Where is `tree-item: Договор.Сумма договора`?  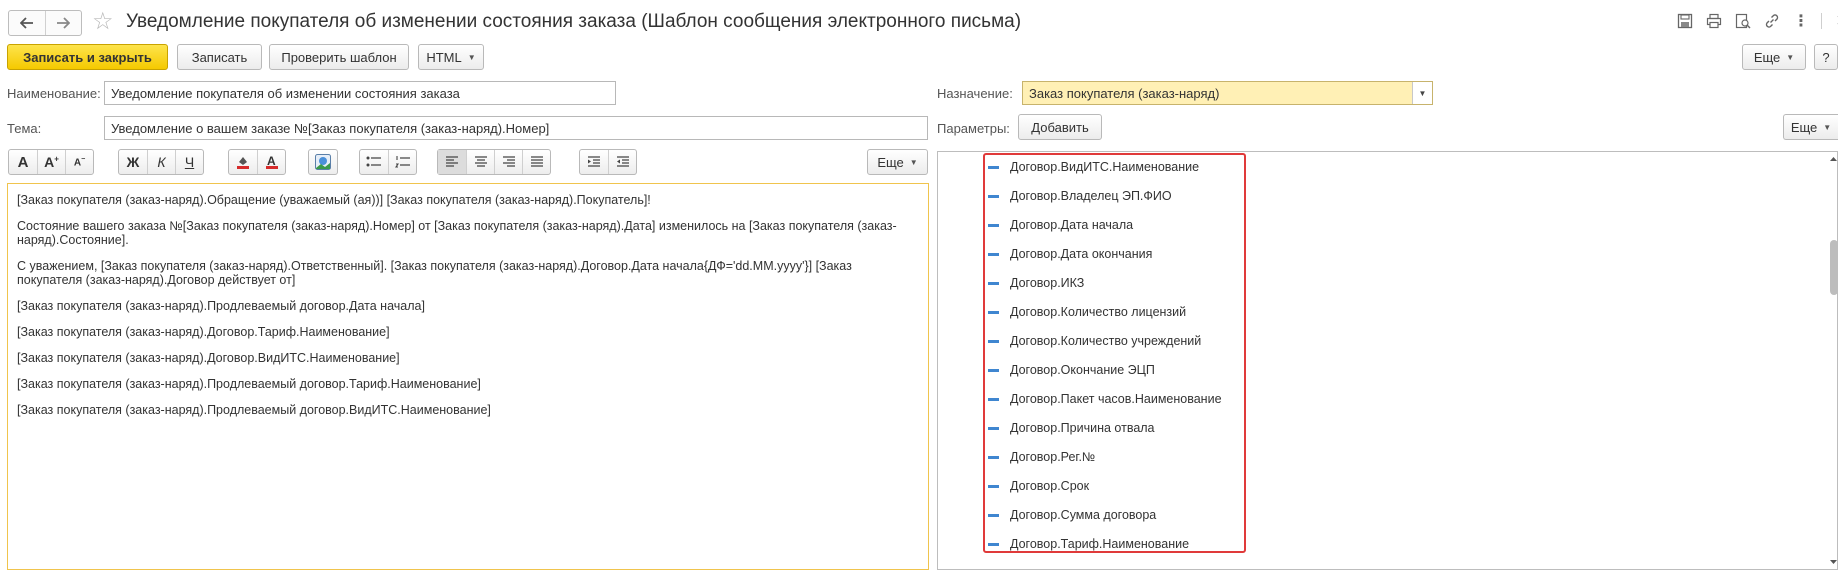 tree-item: Договор.Сумма договора is located at coordinates (1072, 515).